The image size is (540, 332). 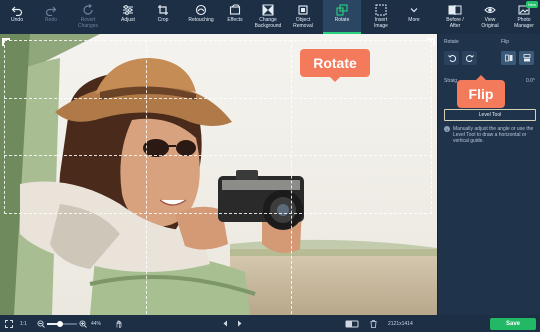 I want to click on redo-label: Redo, so click(x=51, y=20).